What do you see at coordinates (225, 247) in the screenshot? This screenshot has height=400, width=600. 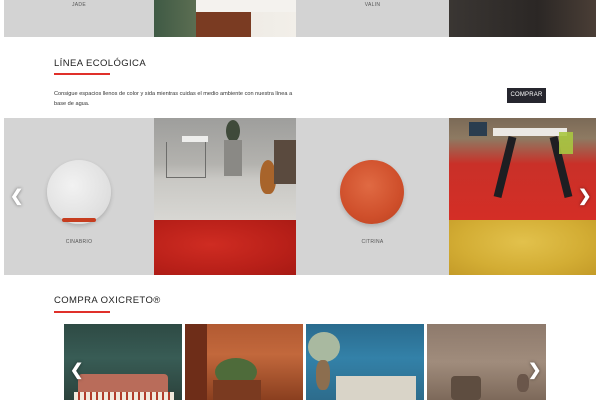 I see `red-floor-texture` at bounding box center [225, 247].